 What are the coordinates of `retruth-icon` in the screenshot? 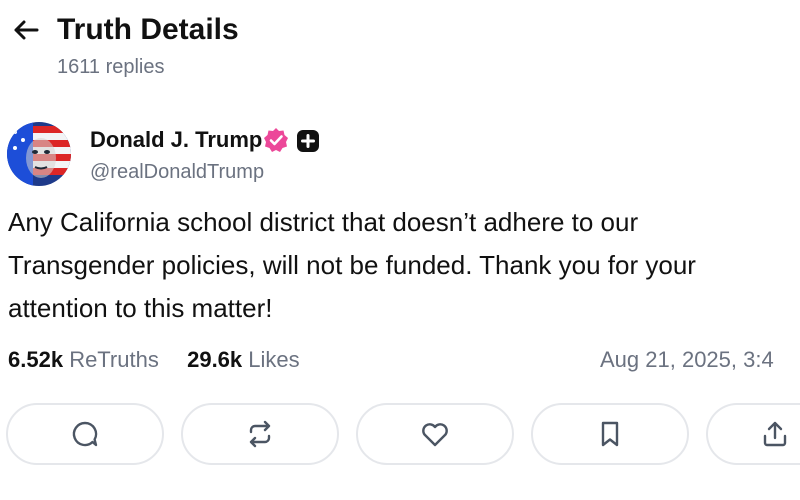 It's located at (260, 434).